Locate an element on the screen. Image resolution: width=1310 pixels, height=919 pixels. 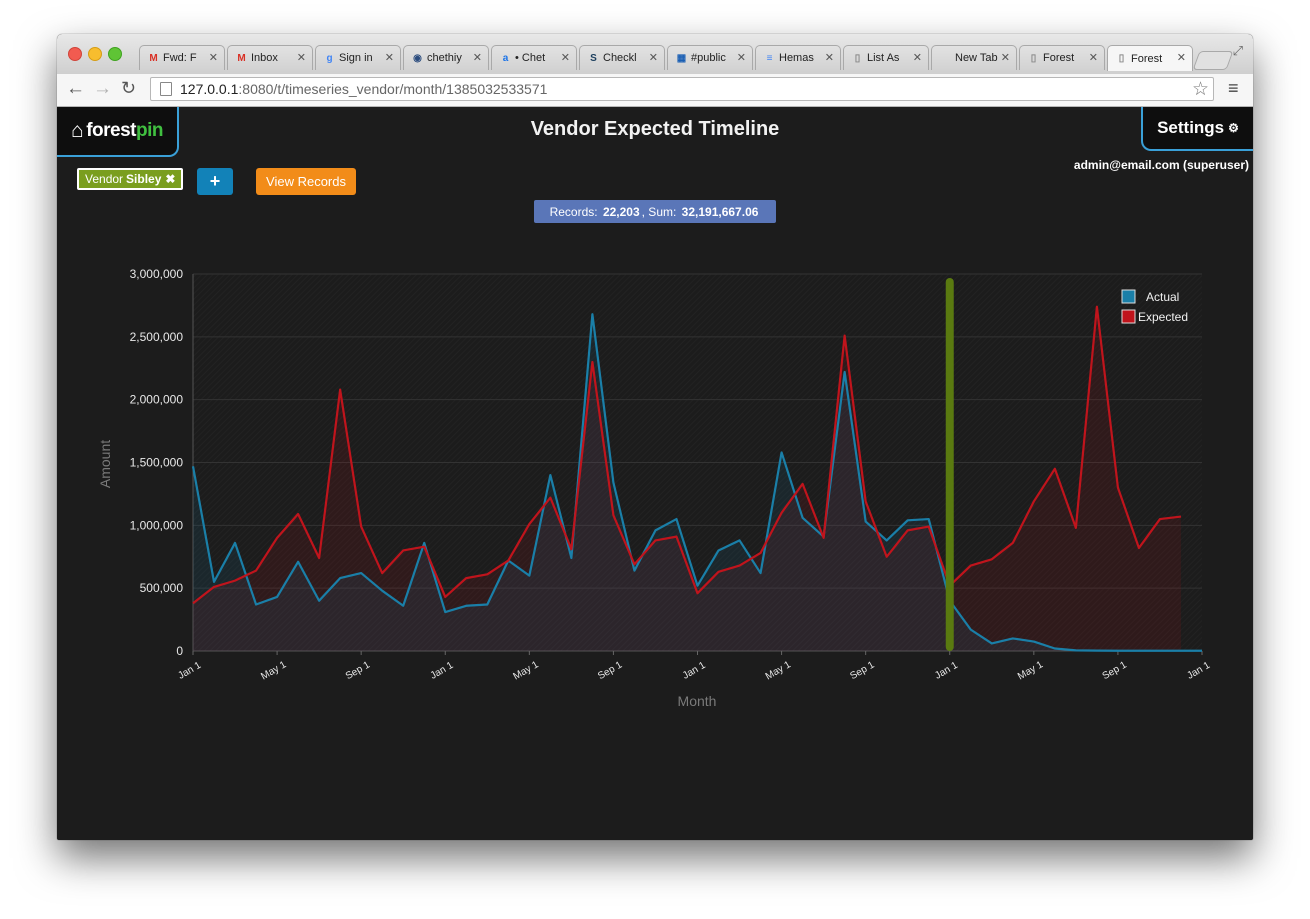
settings-button: Settings ⚙ is located at coordinates (1197, 129).